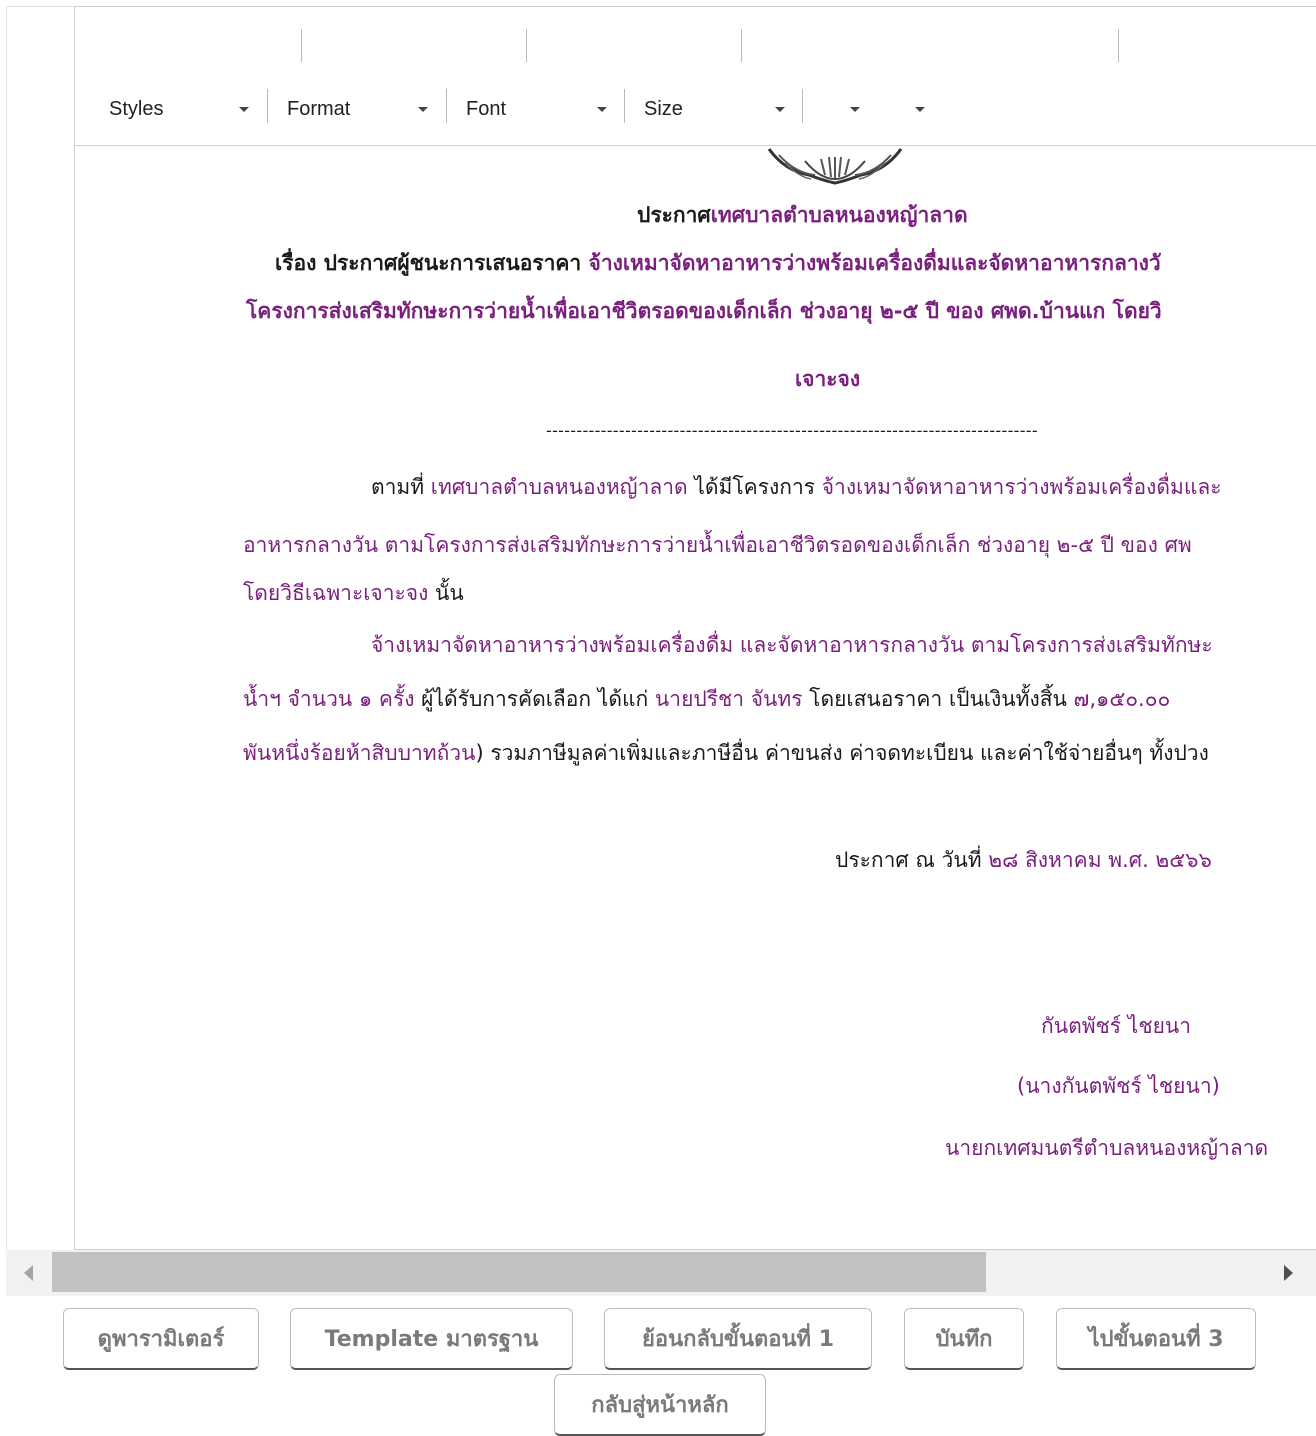  What do you see at coordinates (1118, 1086) in the screenshot?
I see `signature-fullname: (นางกันตพัชร์ ไชยนา)` at bounding box center [1118, 1086].